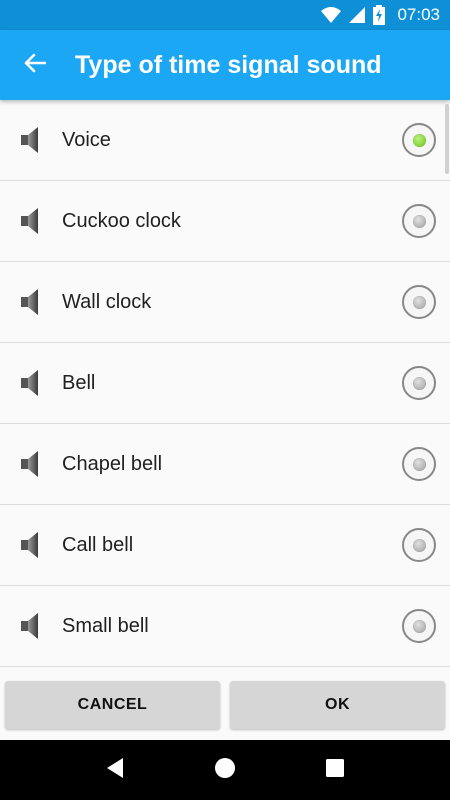  I want to click on nav-back-button, so click(115, 770).